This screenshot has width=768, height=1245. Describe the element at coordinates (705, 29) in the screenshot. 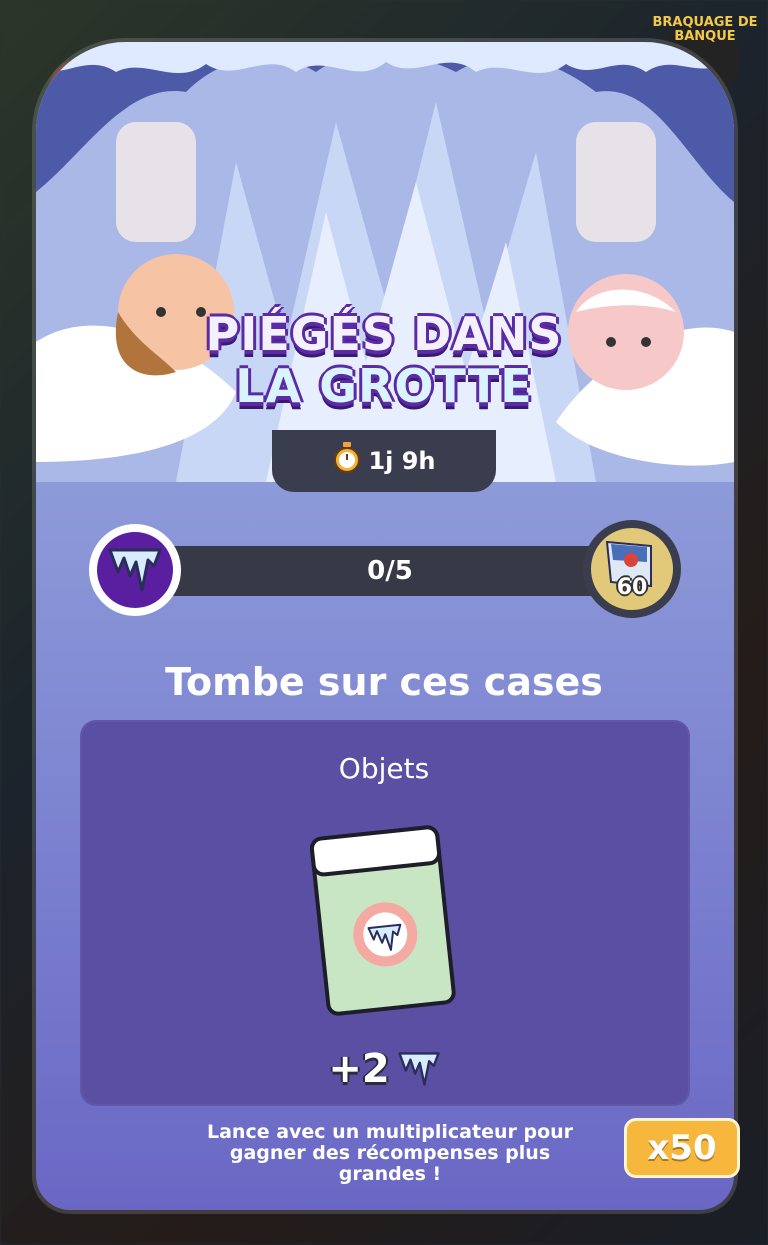

I see `bank-heist-badge: BRAQUAGE DE BANQUE` at that location.